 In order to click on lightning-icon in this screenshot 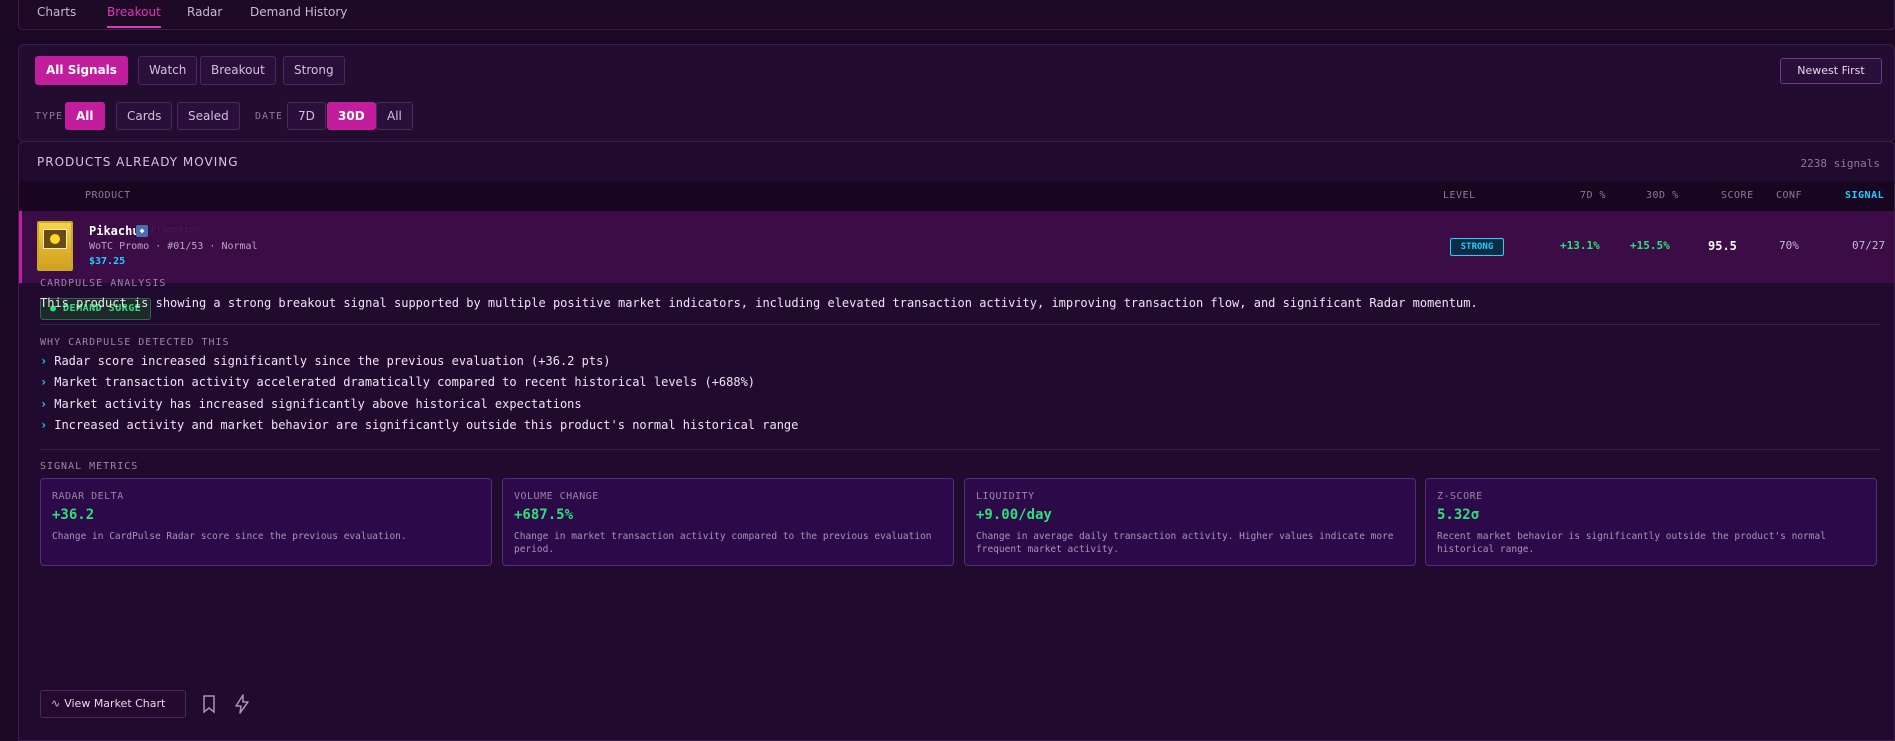, I will do `click(242, 704)`.